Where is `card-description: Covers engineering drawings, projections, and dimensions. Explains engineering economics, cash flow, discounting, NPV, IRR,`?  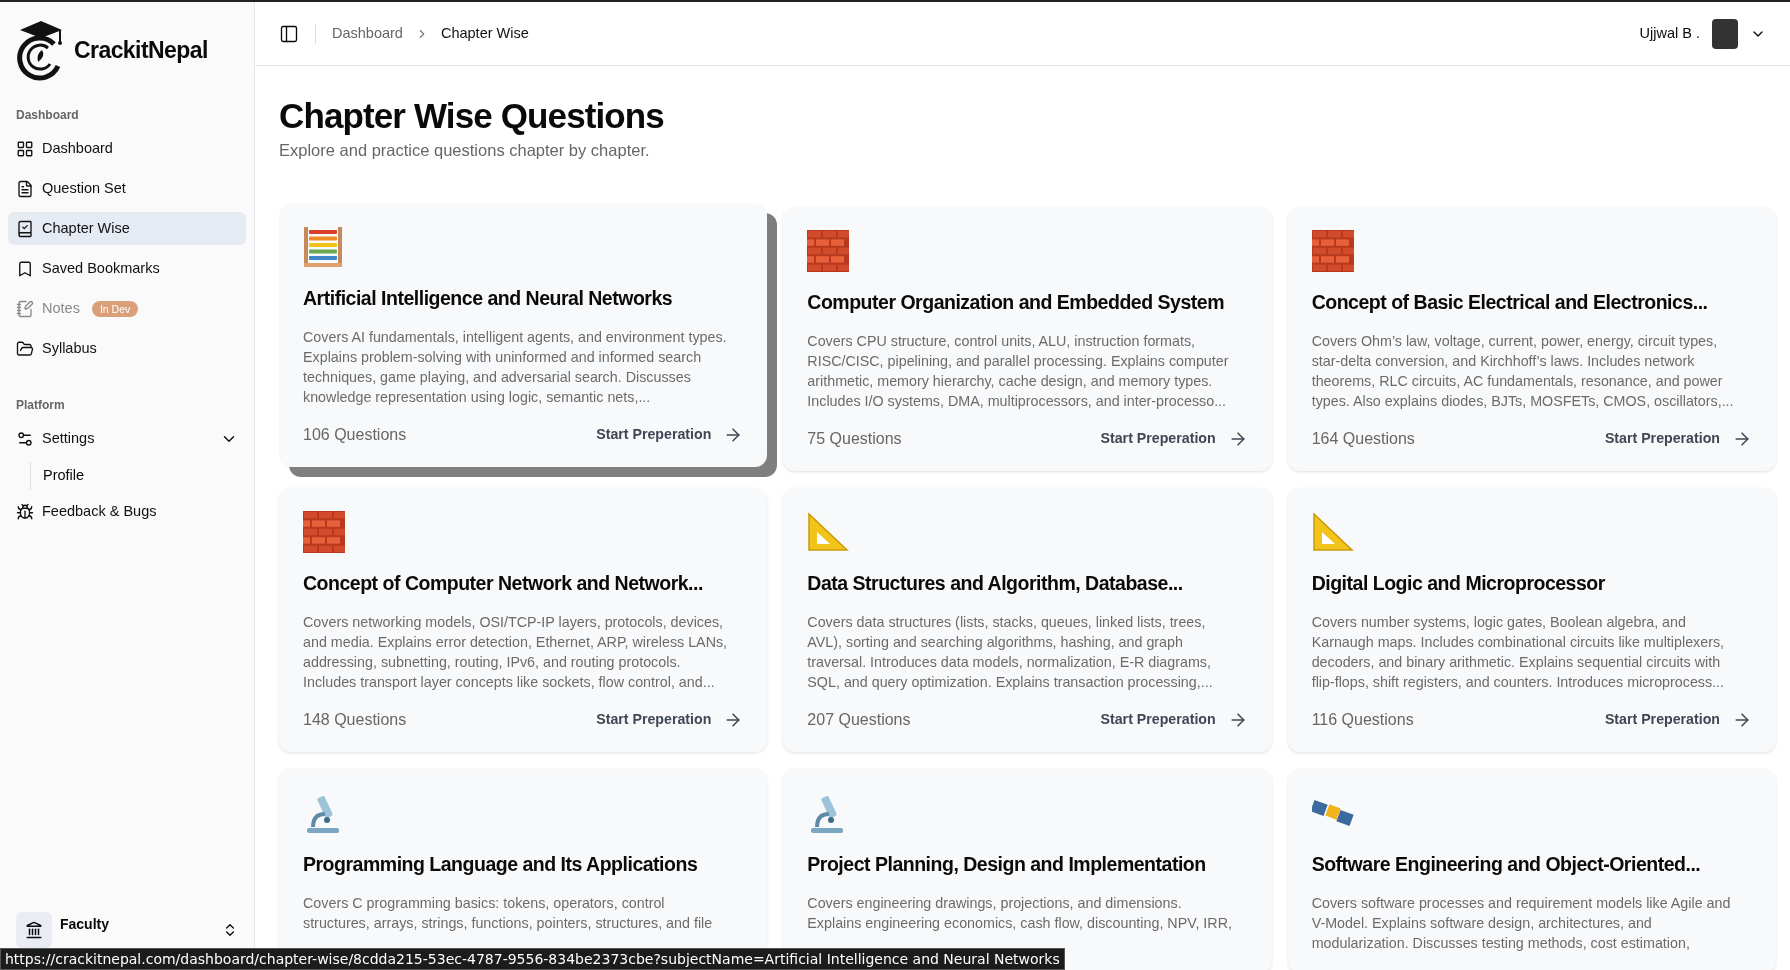
card-description: Covers engineering drawings, projections, and dimensions. Explains engineering economics, cash flow, discounting, NPV, IRR, is located at coordinates (1020, 913).